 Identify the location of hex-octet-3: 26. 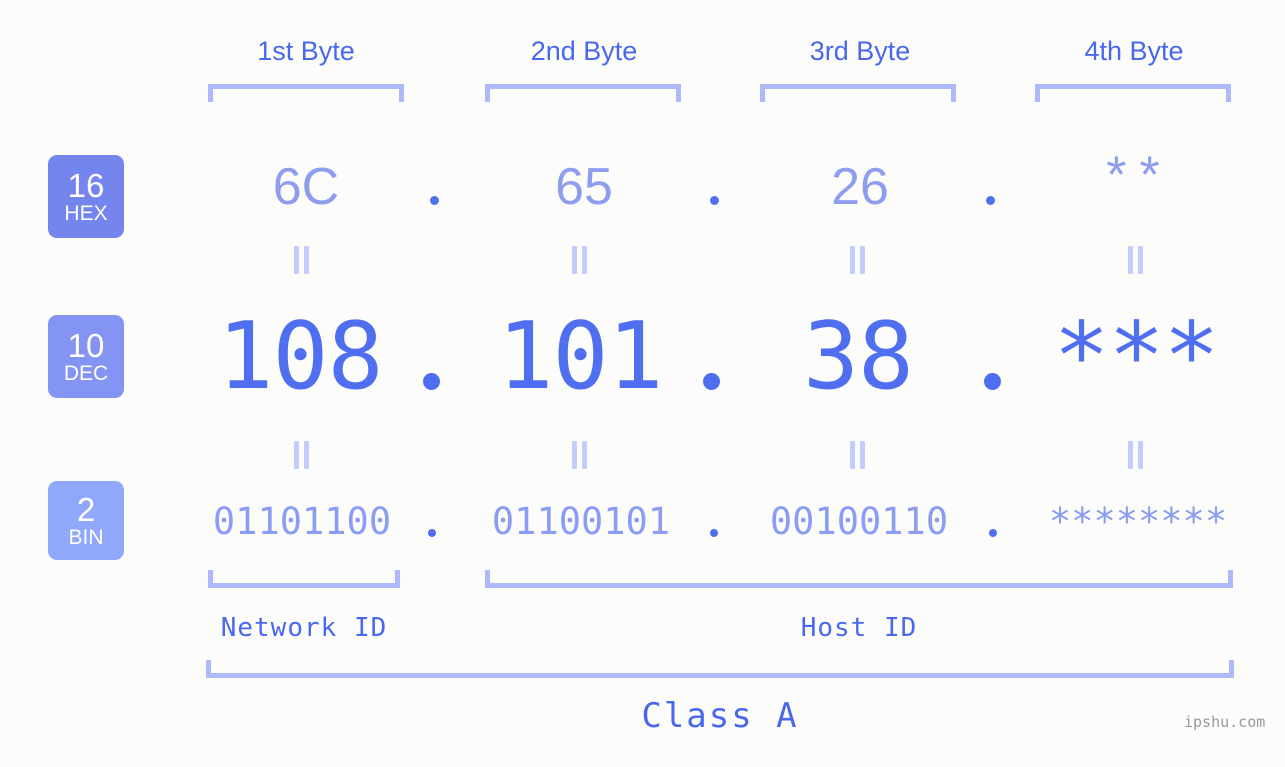
(860, 187).